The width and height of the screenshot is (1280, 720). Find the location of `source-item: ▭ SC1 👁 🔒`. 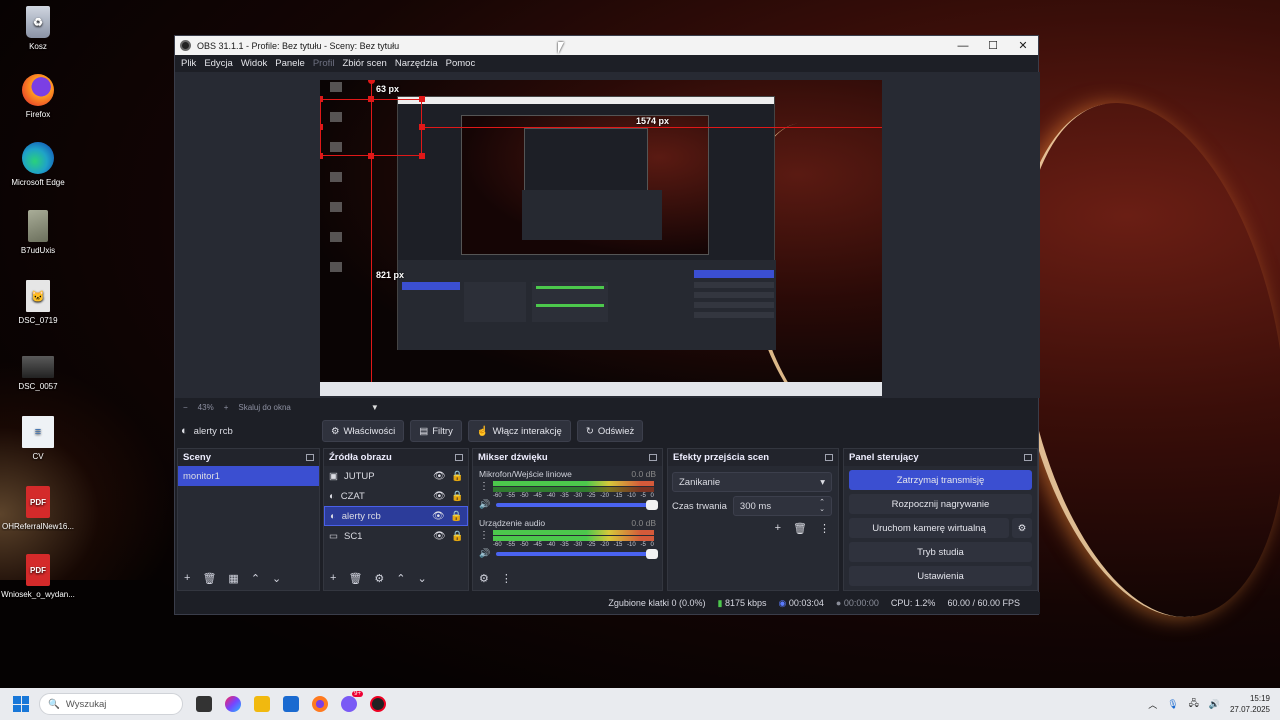

source-item: ▭ SC1 👁 🔒 is located at coordinates (396, 536).